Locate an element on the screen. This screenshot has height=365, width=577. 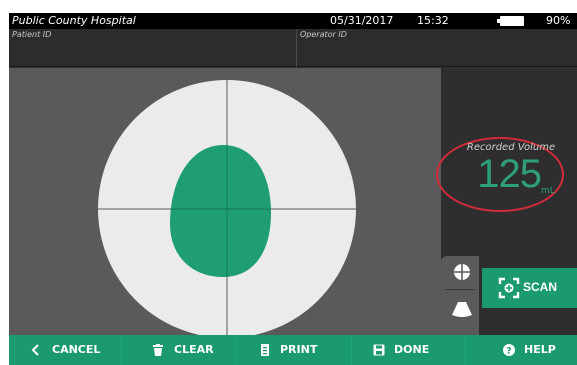
crosshair-icon is located at coordinates (462, 272).